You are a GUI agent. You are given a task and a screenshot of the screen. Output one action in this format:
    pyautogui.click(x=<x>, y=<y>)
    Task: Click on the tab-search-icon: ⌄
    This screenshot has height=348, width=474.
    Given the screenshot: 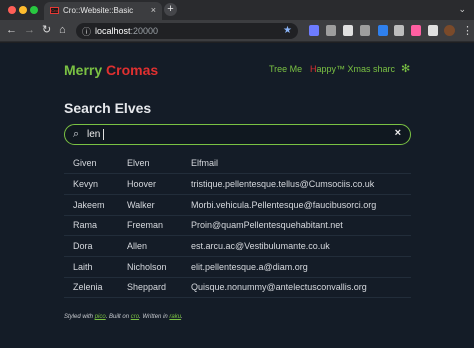 What is the action you would take?
    pyautogui.click(x=462, y=9)
    